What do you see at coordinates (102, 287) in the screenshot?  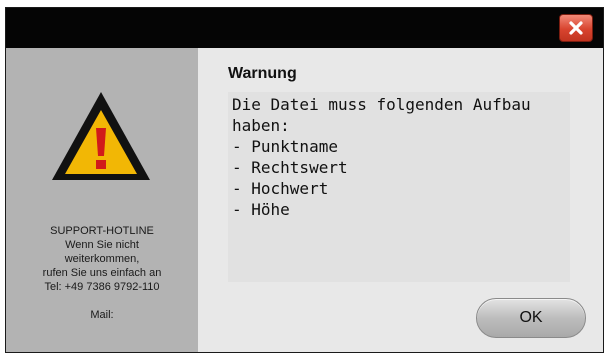 I see `support-phone: Tel: +49 7386 9792-110` at bounding box center [102, 287].